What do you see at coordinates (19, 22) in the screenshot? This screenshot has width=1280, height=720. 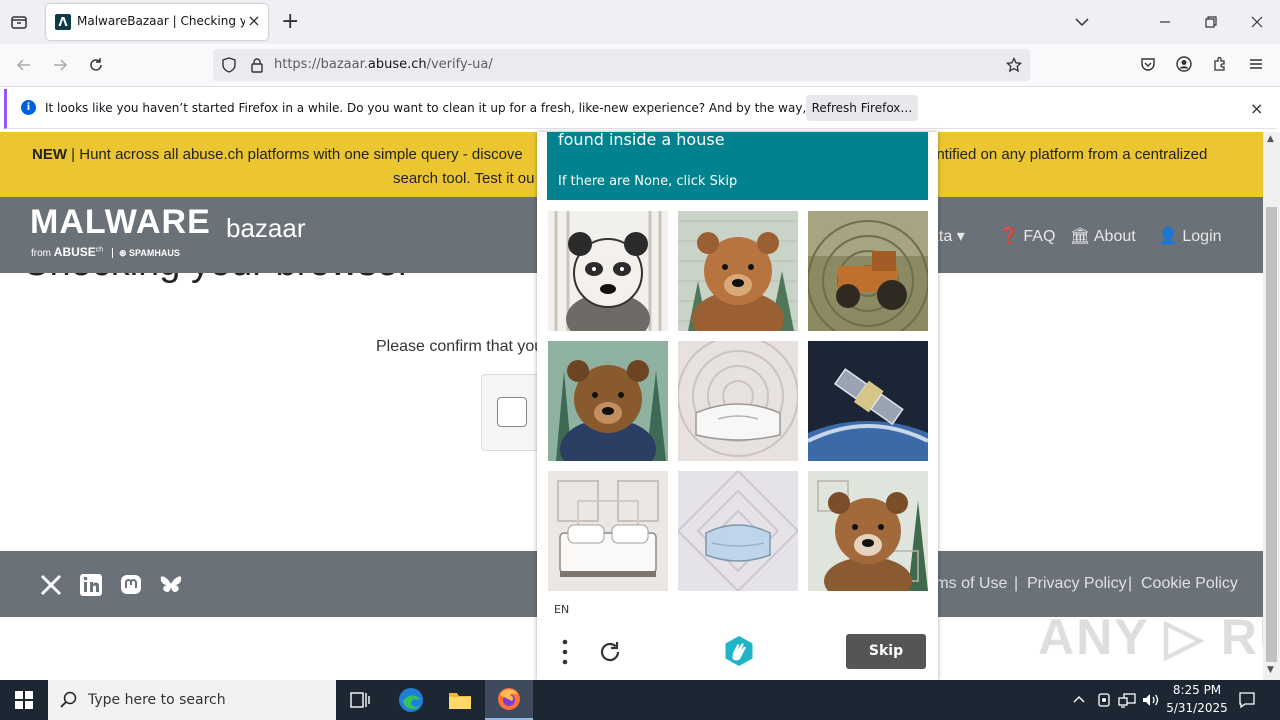 I see `tab-overview-icon` at bounding box center [19, 22].